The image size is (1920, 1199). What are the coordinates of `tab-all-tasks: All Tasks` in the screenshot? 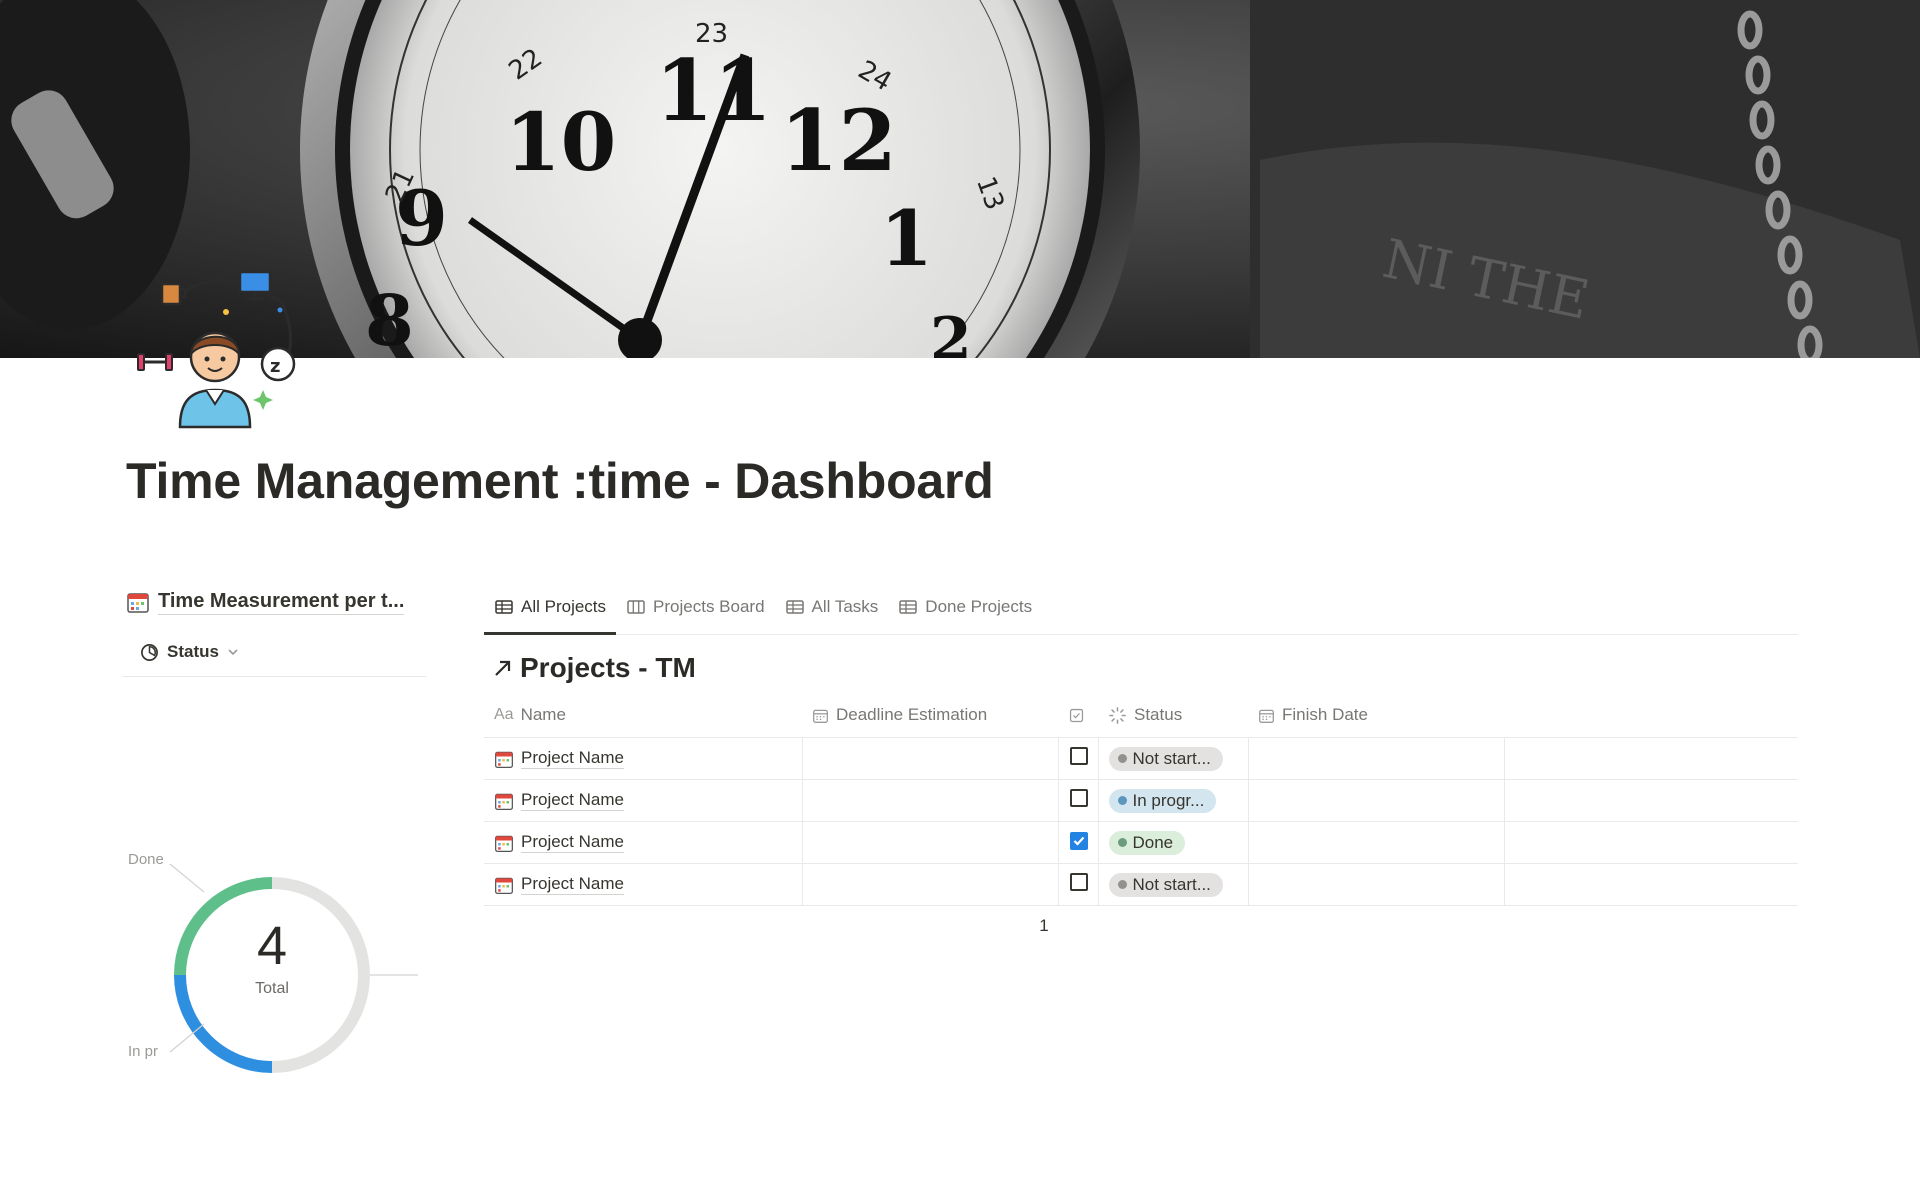 It's located at (832, 607).